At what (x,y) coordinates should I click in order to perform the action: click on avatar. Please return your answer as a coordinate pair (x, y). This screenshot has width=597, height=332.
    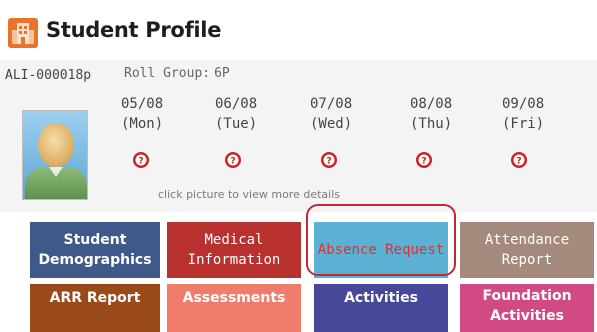
    Looking at the image, I should click on (55, 155).